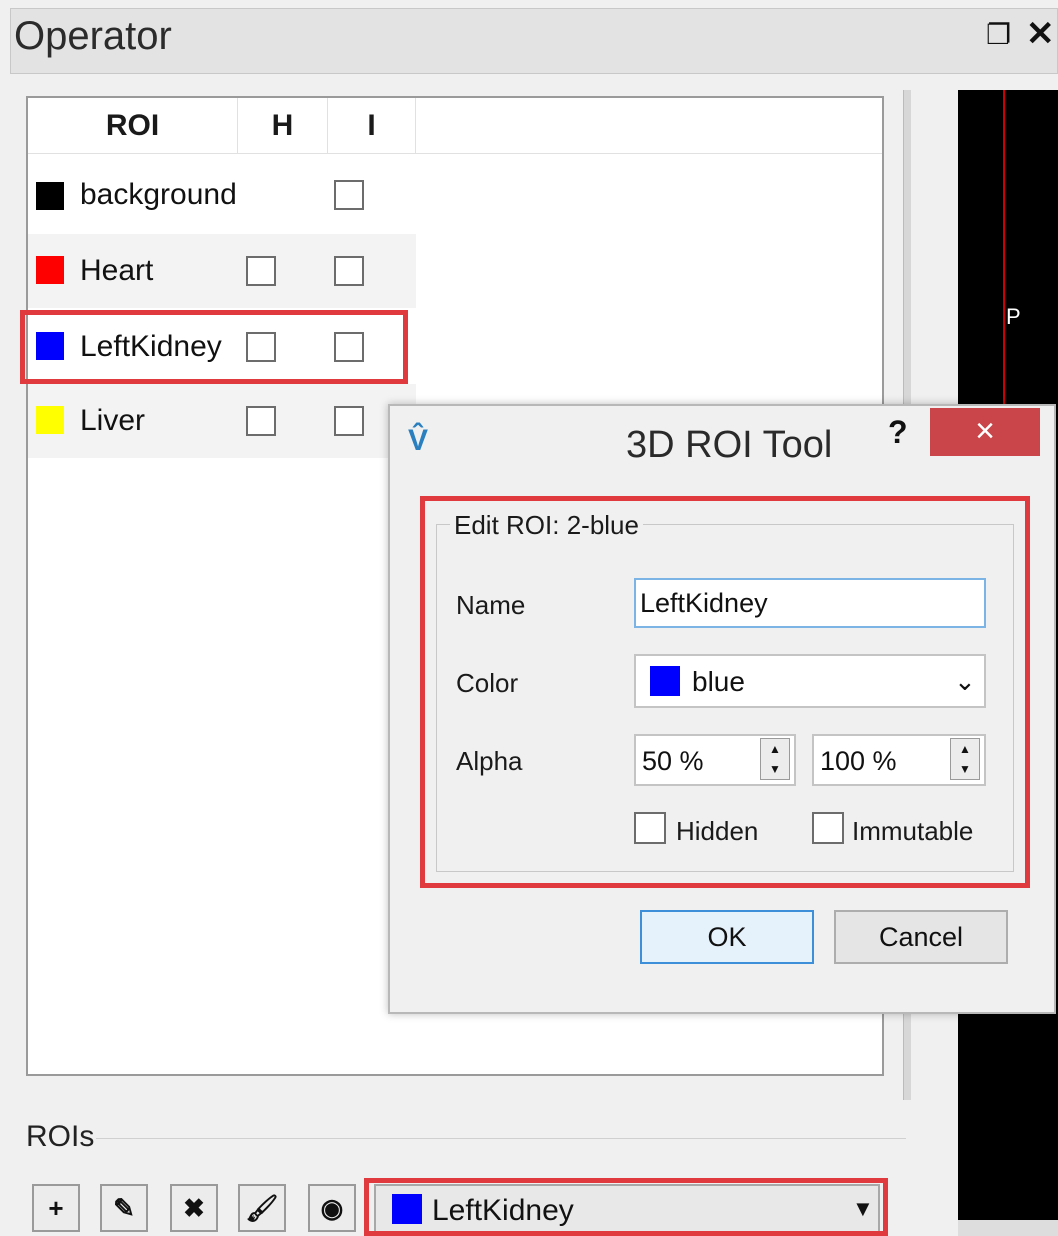  What do you see at coordinates (158, 194) in the screenshot?
I see `roi-name: background` at bounding box center [158, 194].